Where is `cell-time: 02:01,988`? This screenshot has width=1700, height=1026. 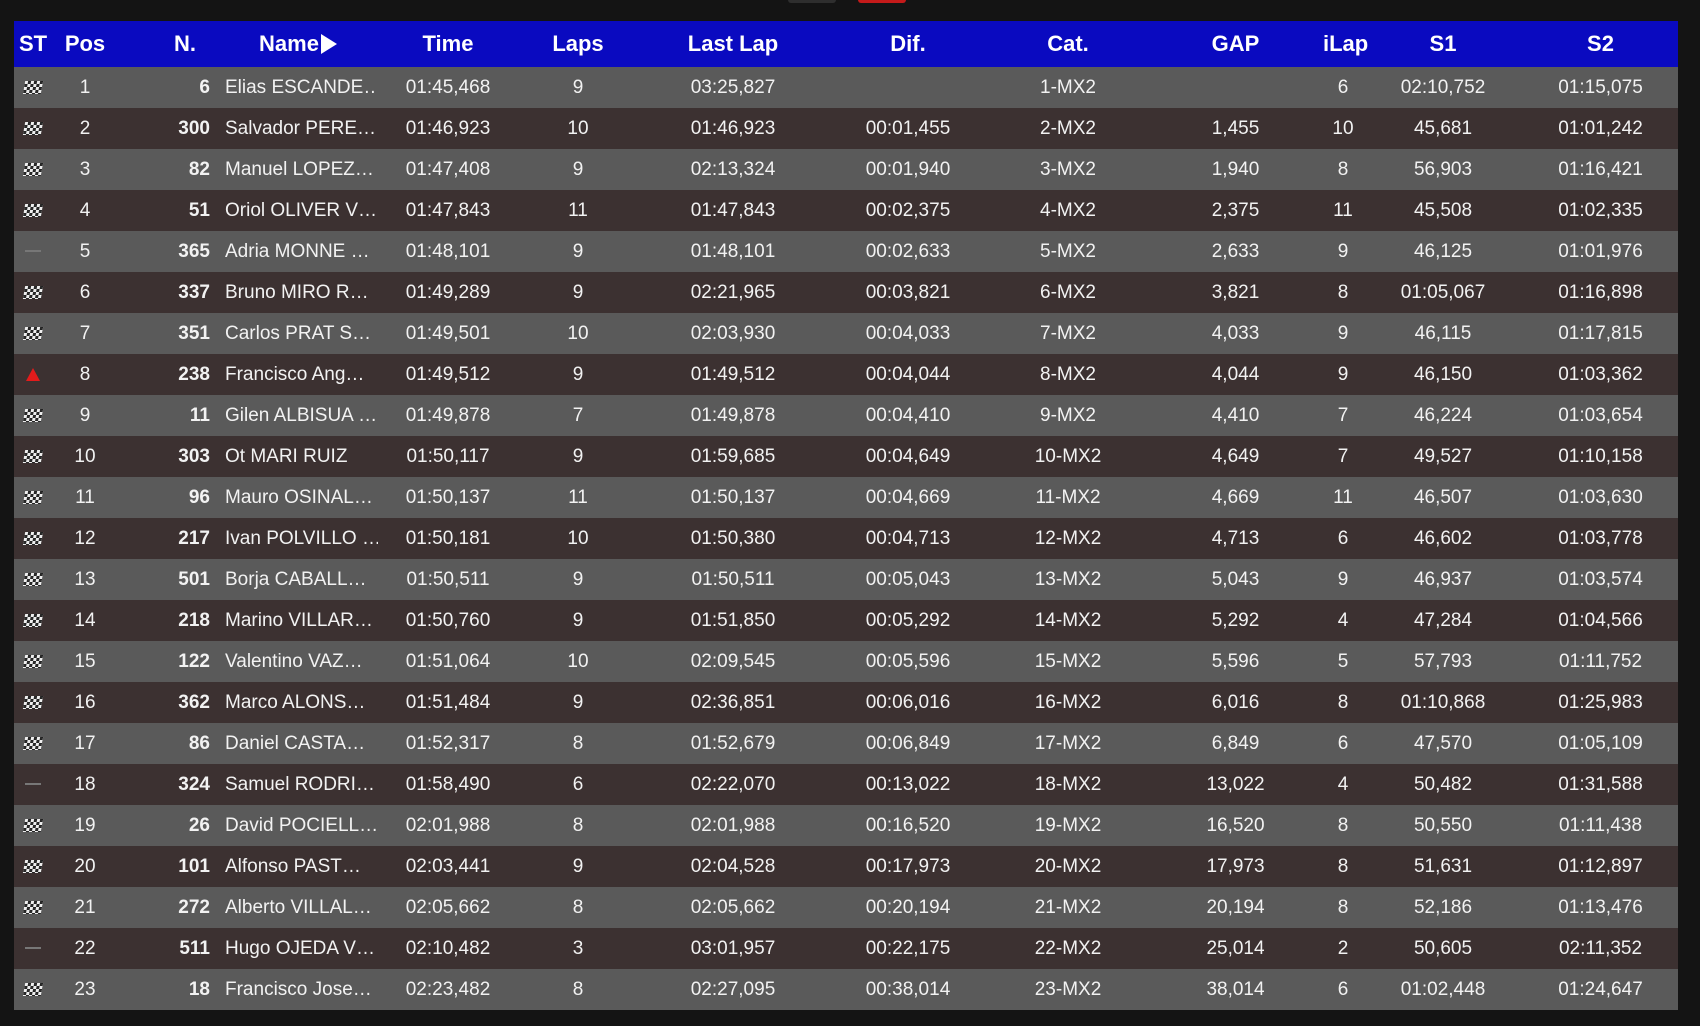 cell-time: 02:01,988 is located at coordinates (448, 825).